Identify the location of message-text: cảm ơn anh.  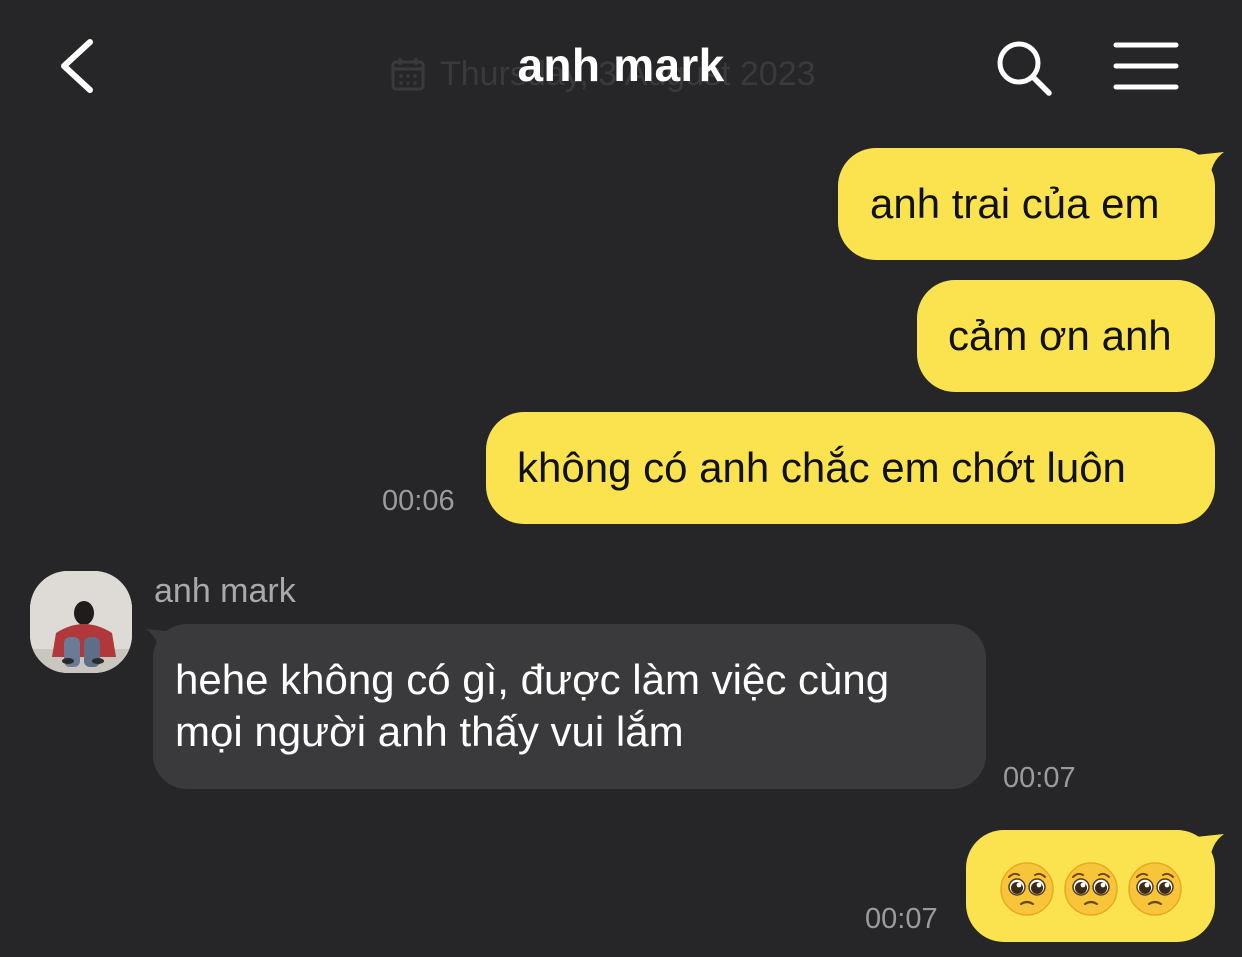
(1060, 335).